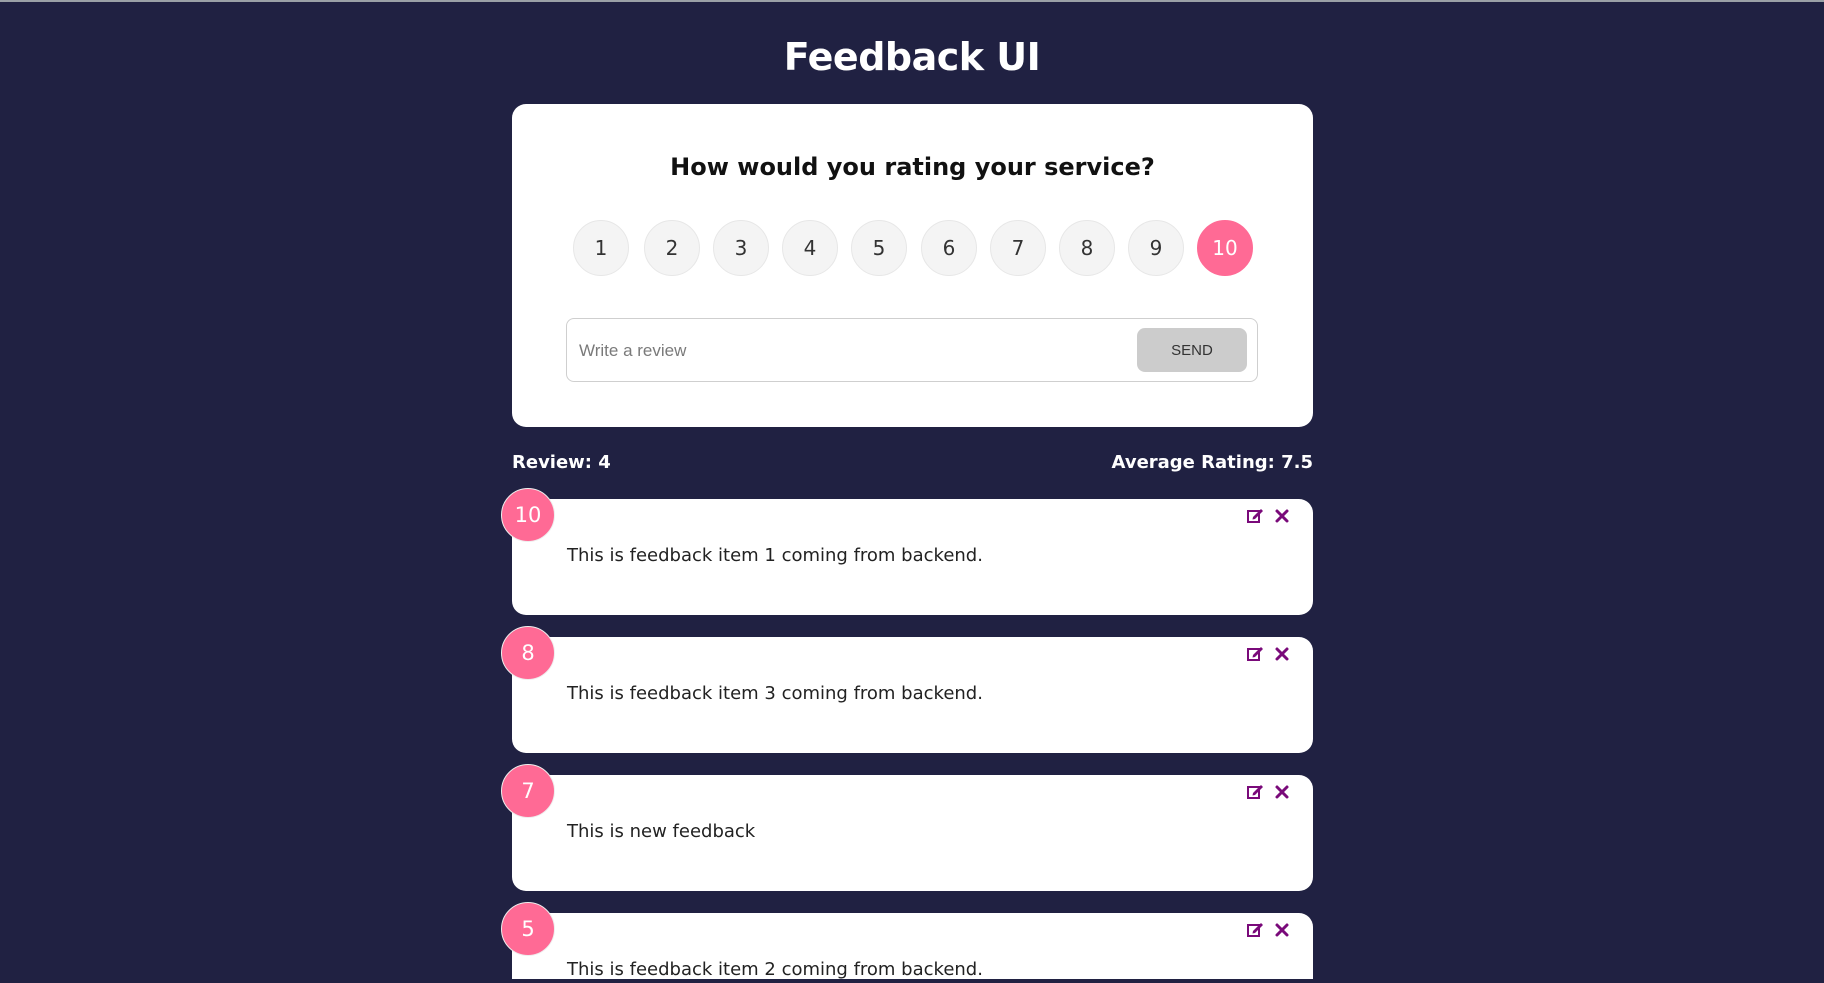 The height and width of the screenshot is (983, 1824). I want to click on review-input, so click(849, 351).